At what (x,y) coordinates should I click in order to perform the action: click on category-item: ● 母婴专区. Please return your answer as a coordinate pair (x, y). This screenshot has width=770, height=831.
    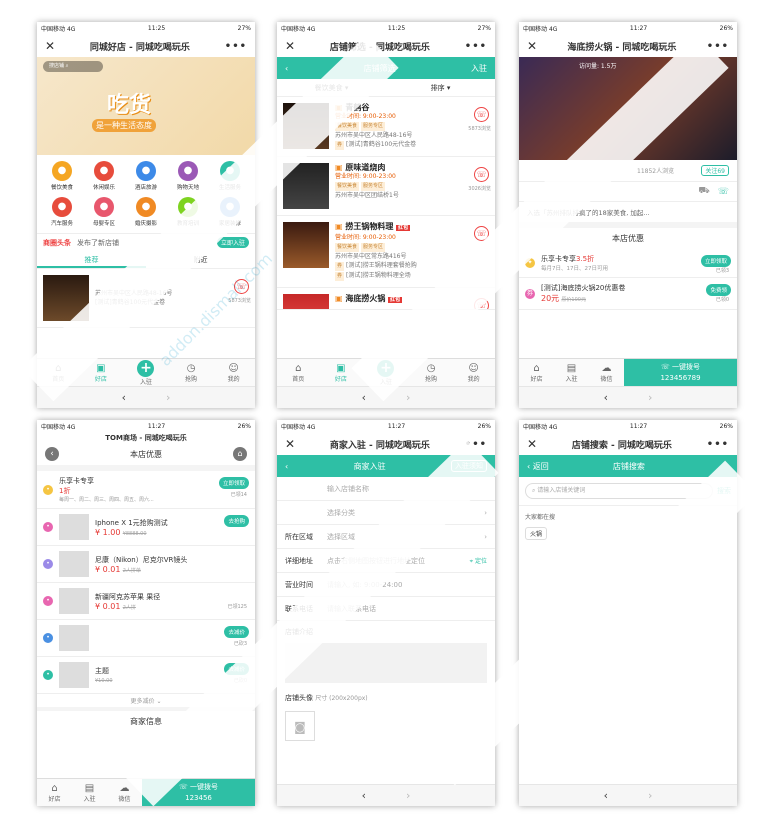
    Looking at the image, I should click on (104, 212).